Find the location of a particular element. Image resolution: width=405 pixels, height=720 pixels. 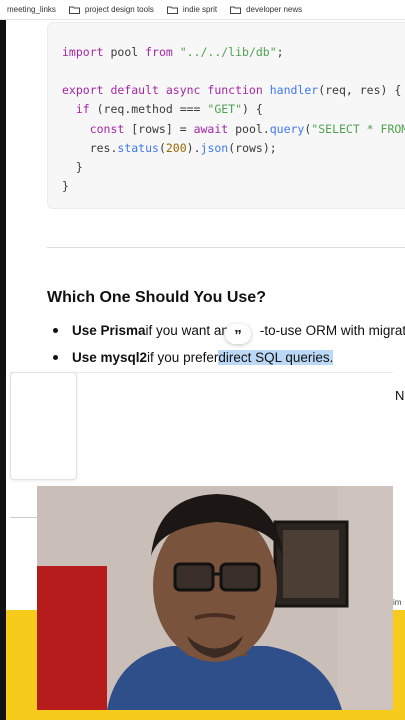

bookmark-developer-news: developer news is located at coordinates (266, 9).